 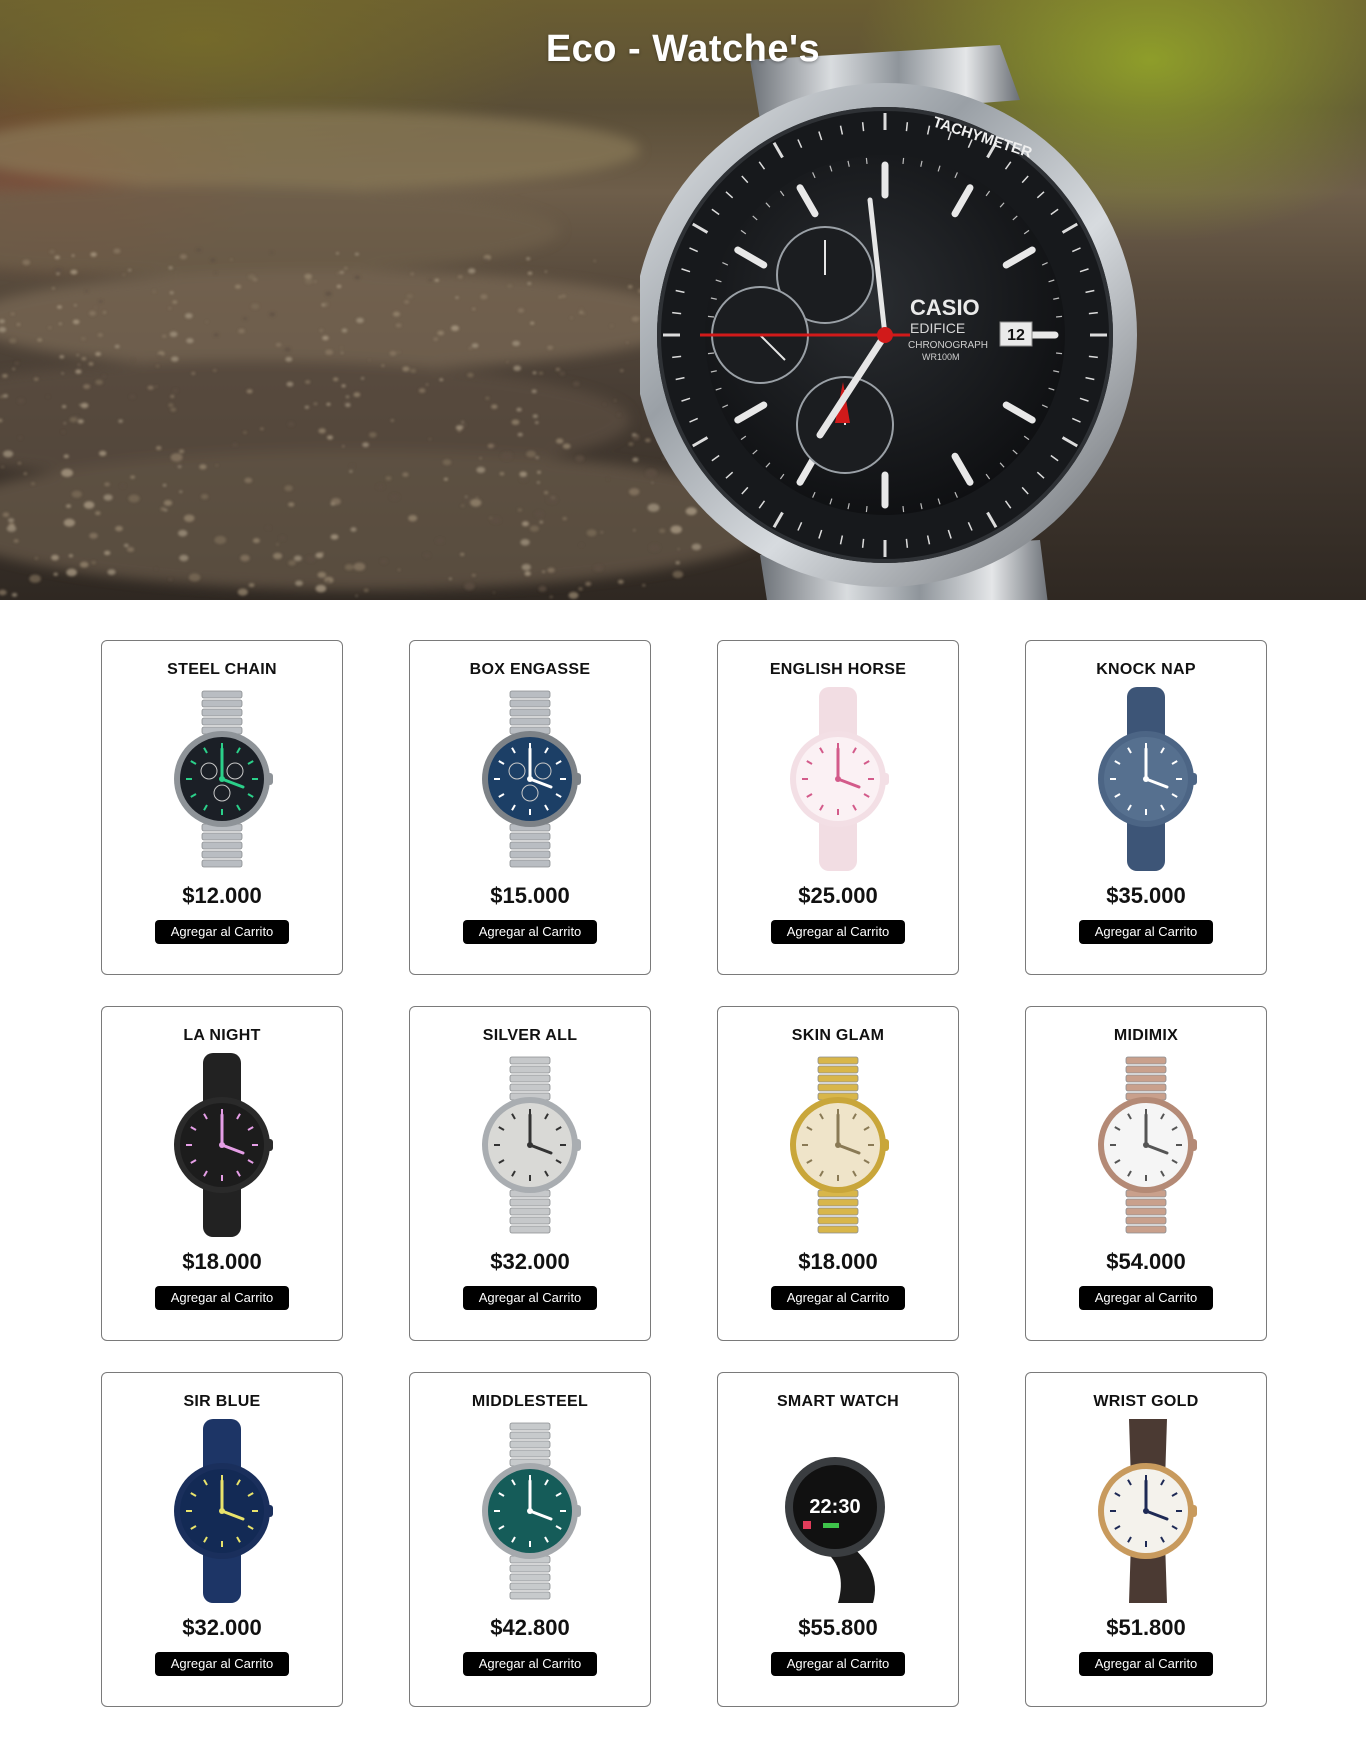 What do you see at coordinates (1146, 1261) in the screenshot?
I see `product-price: $54.000` at bounding box center [1146, 1261].